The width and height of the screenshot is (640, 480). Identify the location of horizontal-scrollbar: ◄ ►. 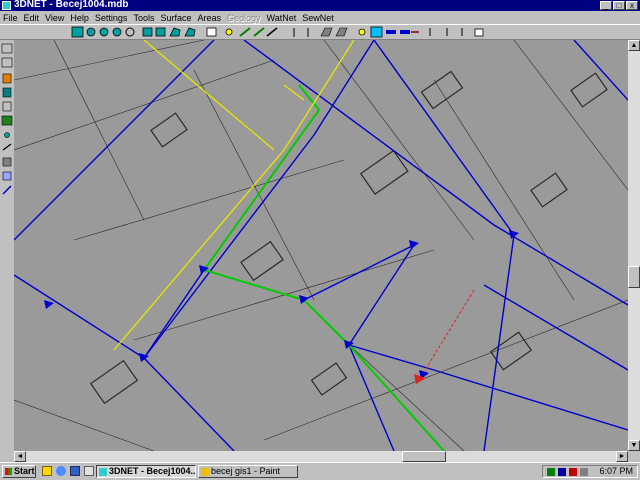
(321, 456).